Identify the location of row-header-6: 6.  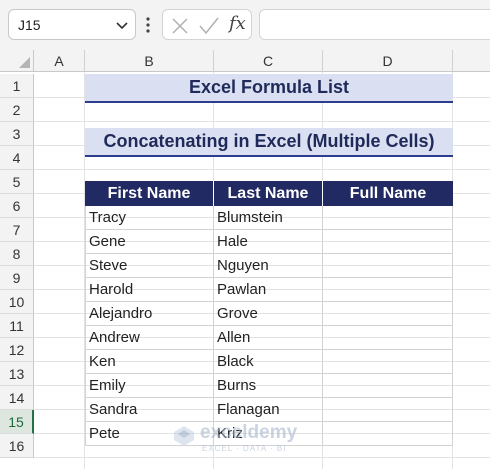
(17, 206).